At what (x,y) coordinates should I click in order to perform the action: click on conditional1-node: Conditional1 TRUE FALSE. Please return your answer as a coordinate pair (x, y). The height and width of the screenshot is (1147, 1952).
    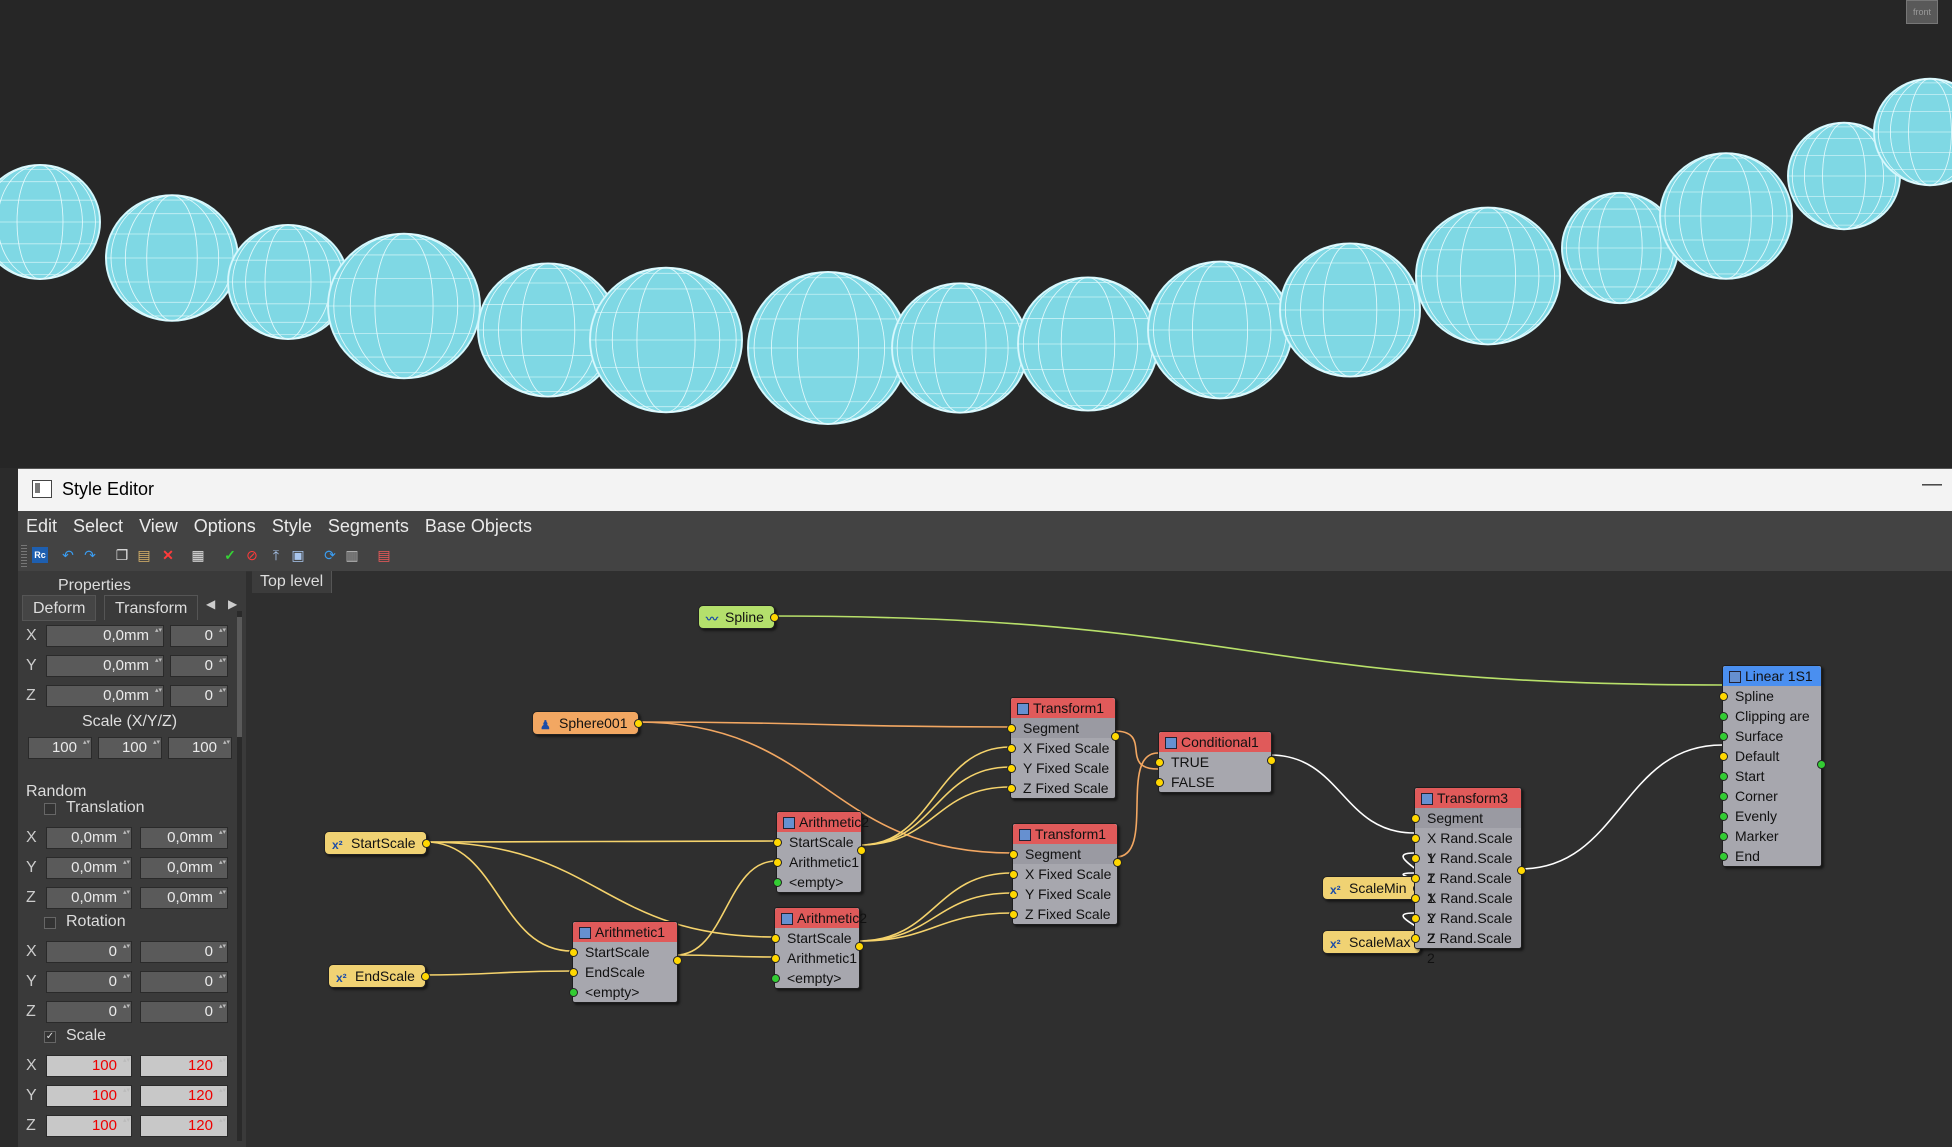
    Looking at the image, I should click on (1215, 762).